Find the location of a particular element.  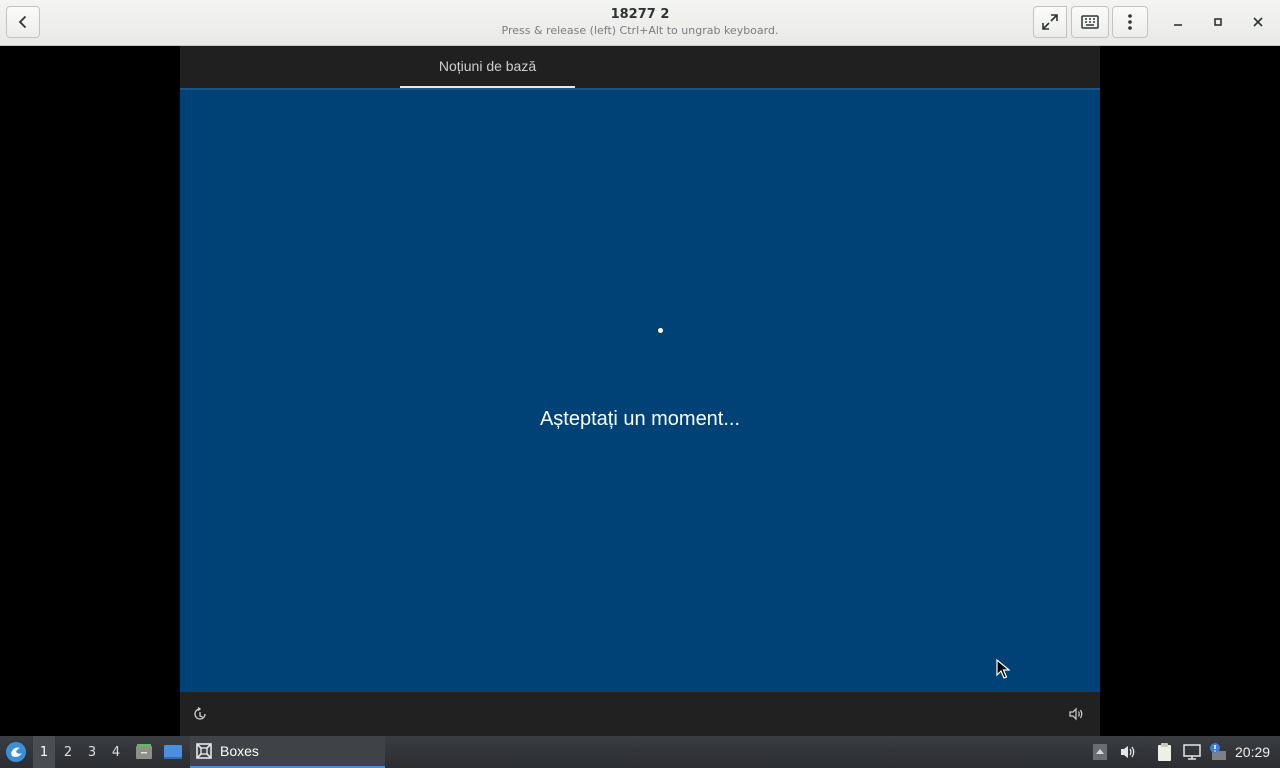

volume-icon is located at coordinates (1076, 714).